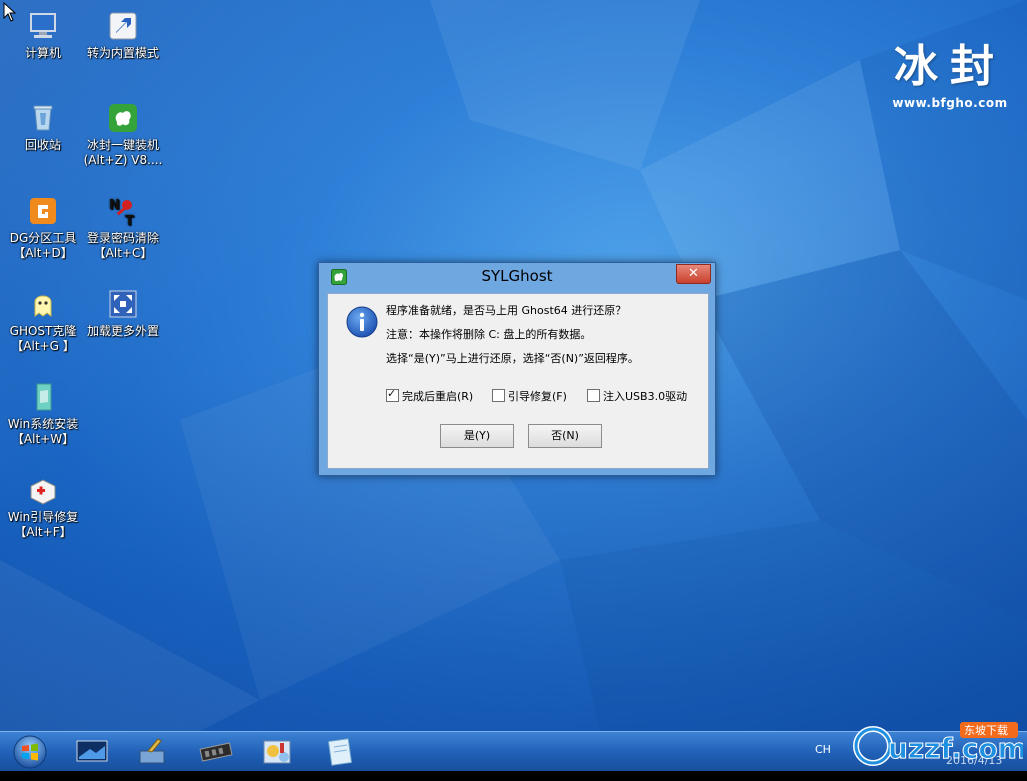 The width and height of the screenshot is (1027, 781). I want to click on icon-label: DG分区工具, so click(43, 238).